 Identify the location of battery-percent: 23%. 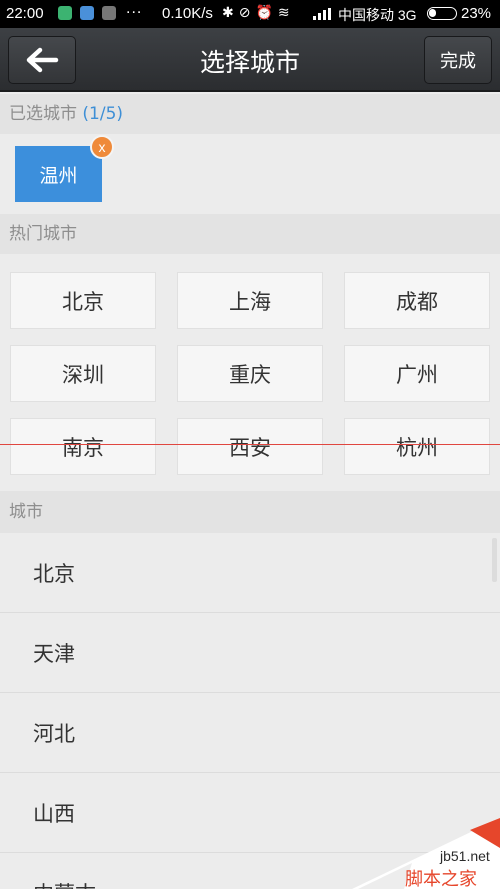
(476, 13).